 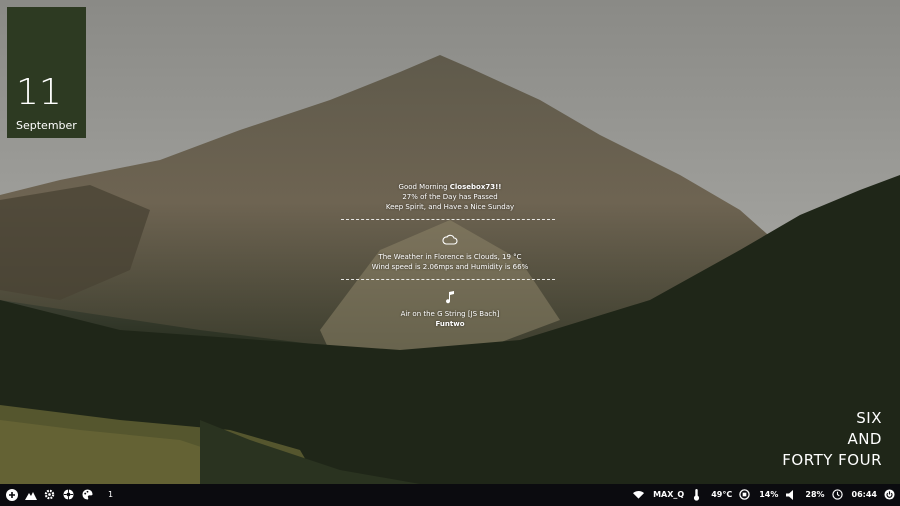 What do you see at coordinates (11, 494) in the screenshot?
I see `plus-circle-icon` at bounding box center [11, 494].